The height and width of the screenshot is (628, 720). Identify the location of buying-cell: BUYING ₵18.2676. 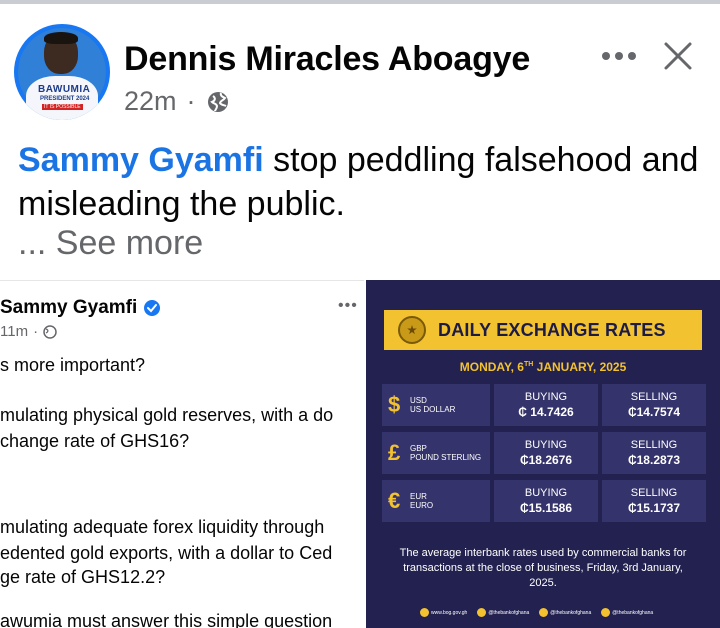
(546, 453).